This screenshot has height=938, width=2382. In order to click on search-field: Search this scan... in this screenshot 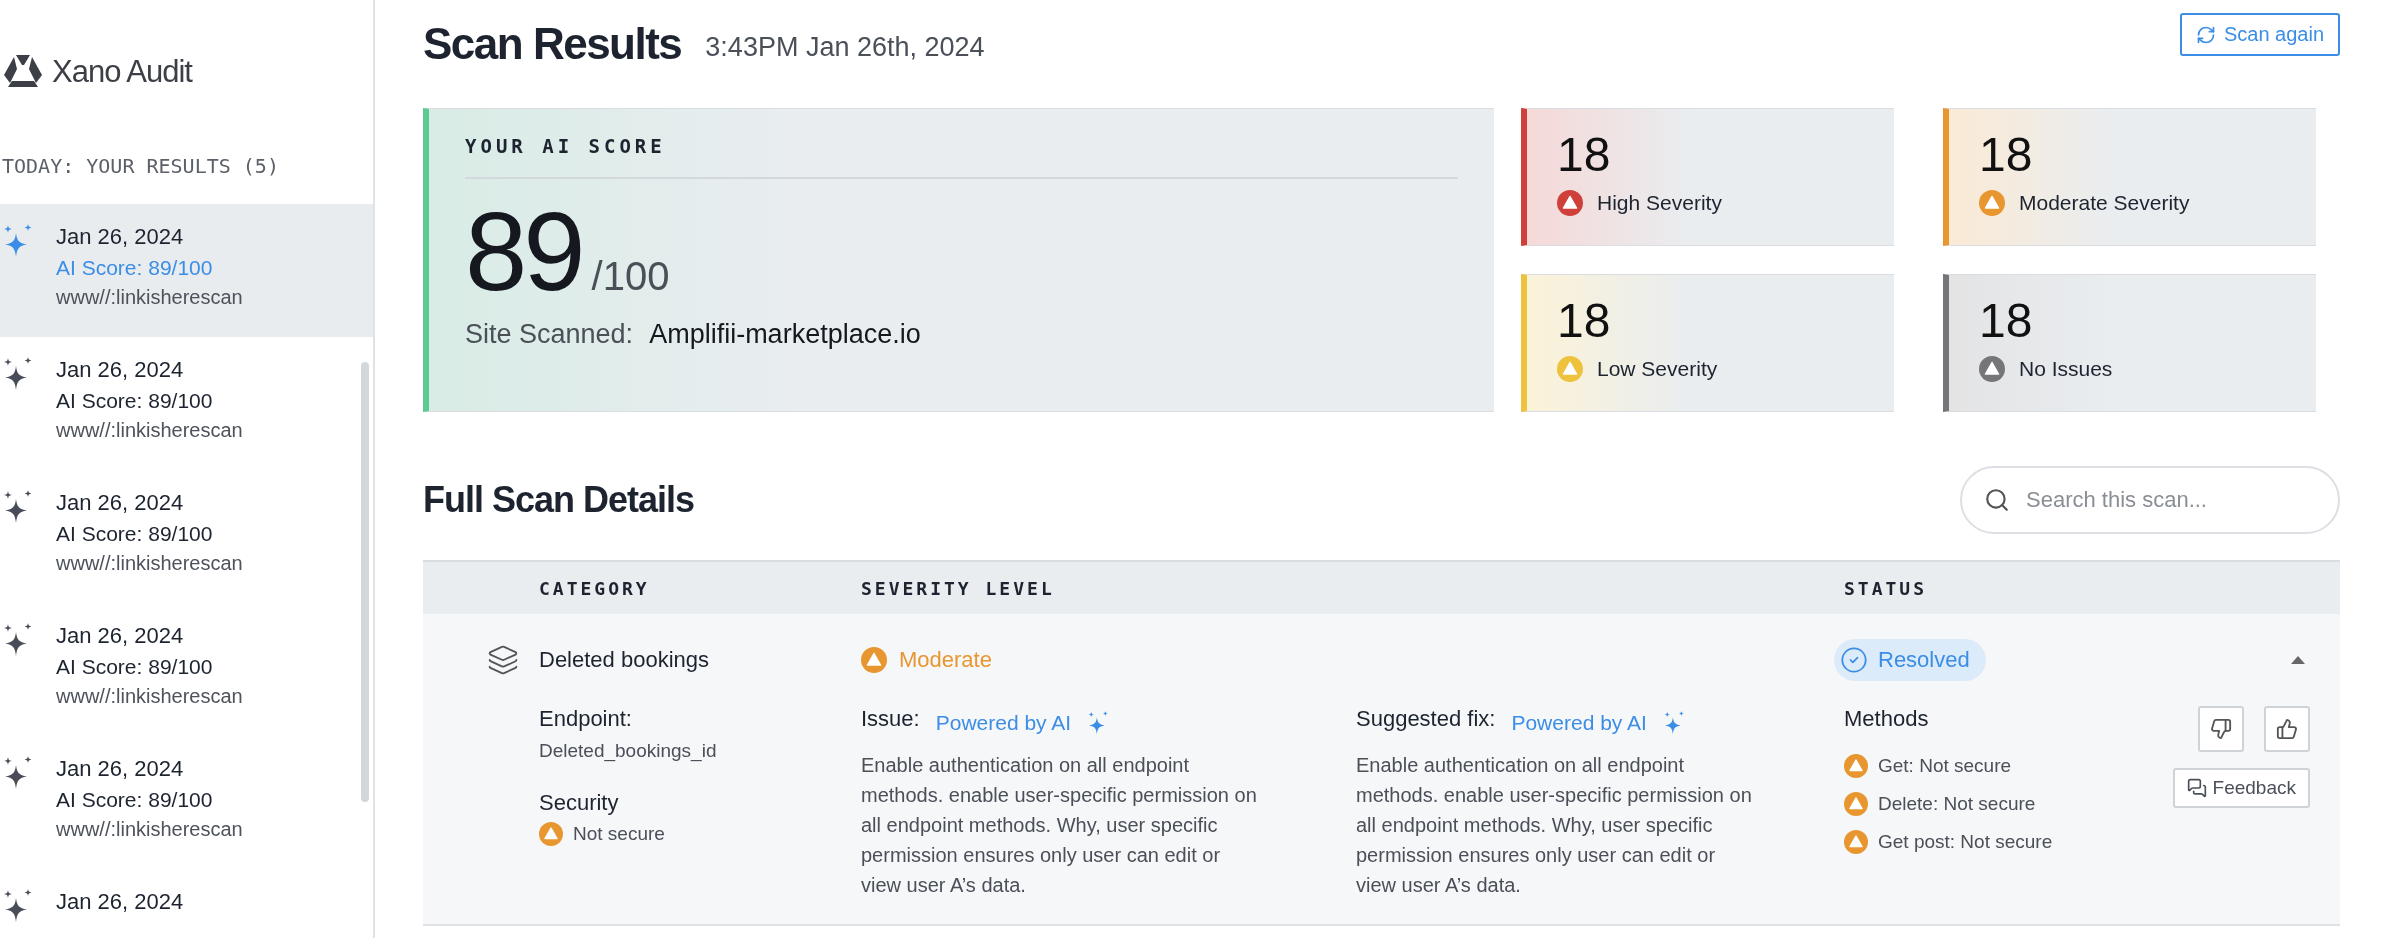, I will do `click(2150, 500)`.